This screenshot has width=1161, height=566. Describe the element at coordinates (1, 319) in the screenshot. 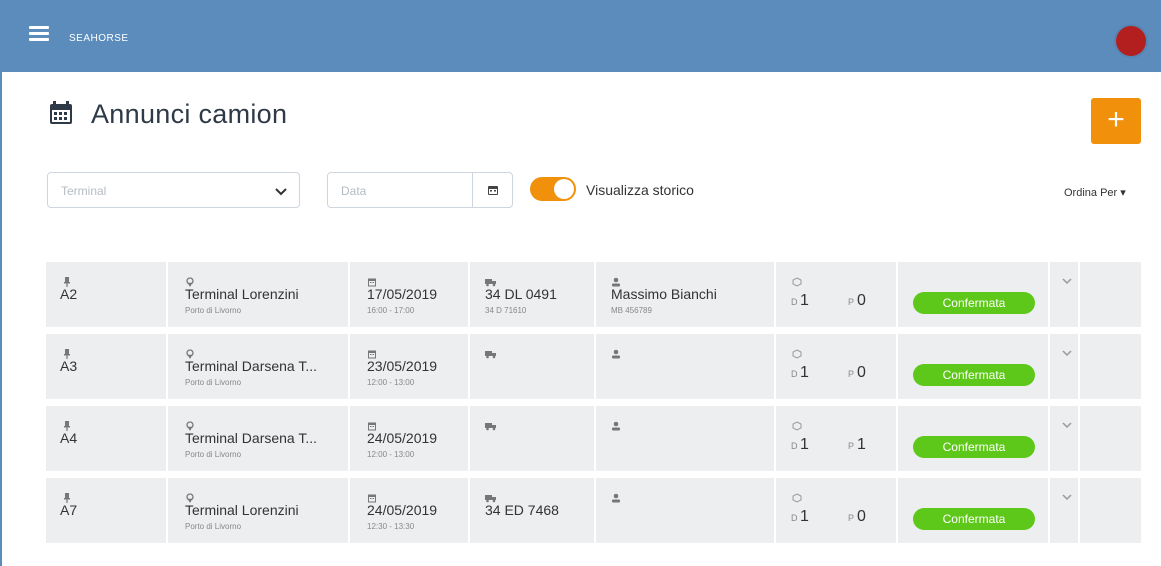

I see `page-edge` at that location.